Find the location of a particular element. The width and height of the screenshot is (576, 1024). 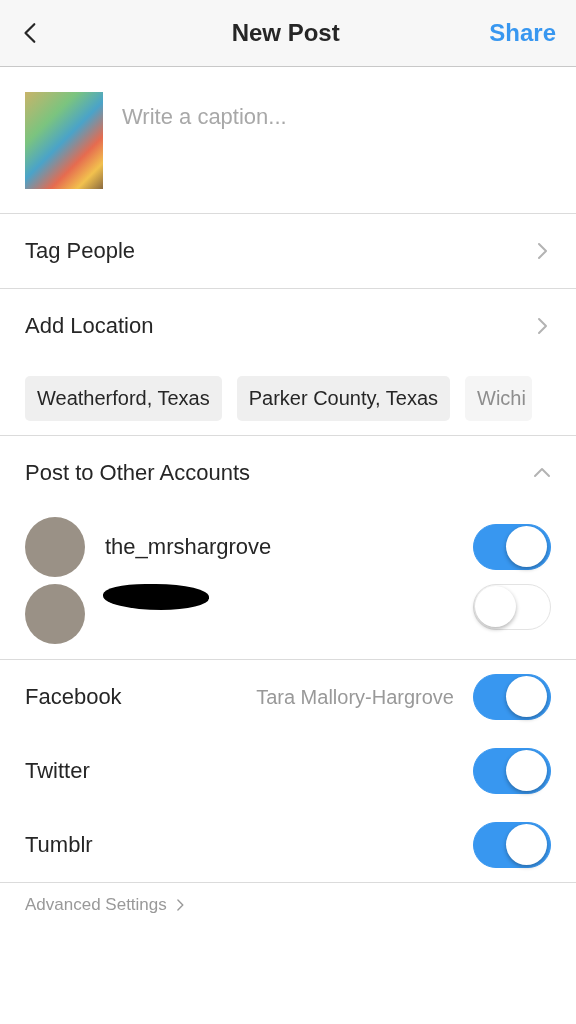

username: the_mrshargrove is located at coordinates (188, 547).